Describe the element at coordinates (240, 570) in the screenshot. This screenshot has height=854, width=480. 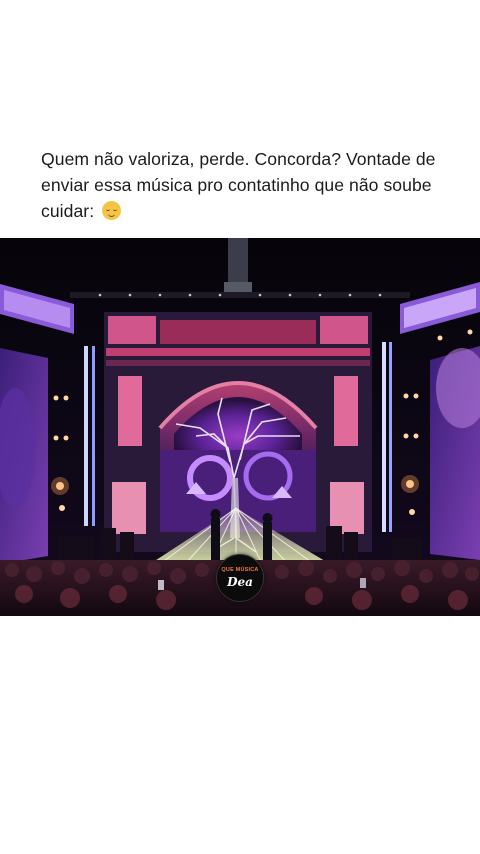
I see `watermark-top-text: QUE MÚSICA` at that location.